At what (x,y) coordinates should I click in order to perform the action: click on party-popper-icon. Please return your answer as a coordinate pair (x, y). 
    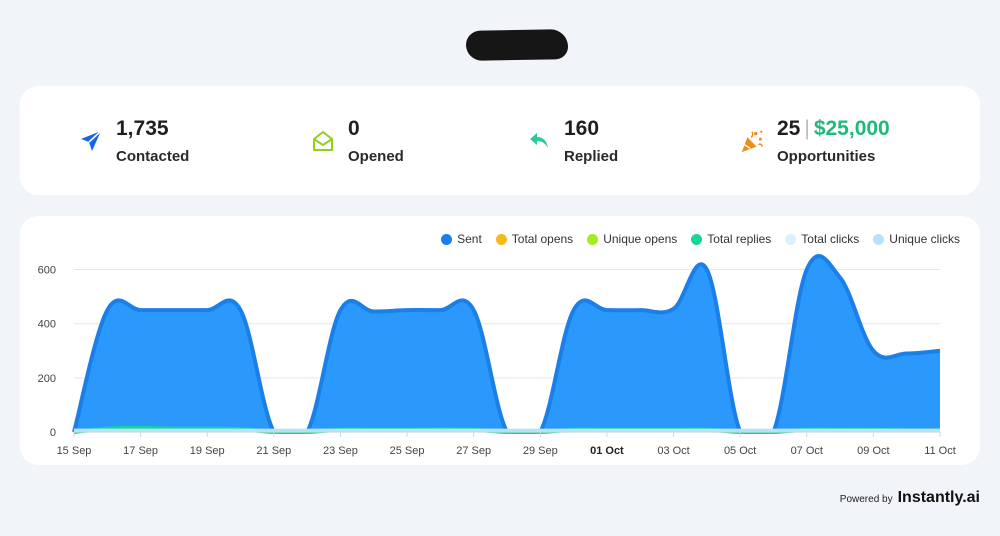
    Looking at the image, I should click on (752, 141).